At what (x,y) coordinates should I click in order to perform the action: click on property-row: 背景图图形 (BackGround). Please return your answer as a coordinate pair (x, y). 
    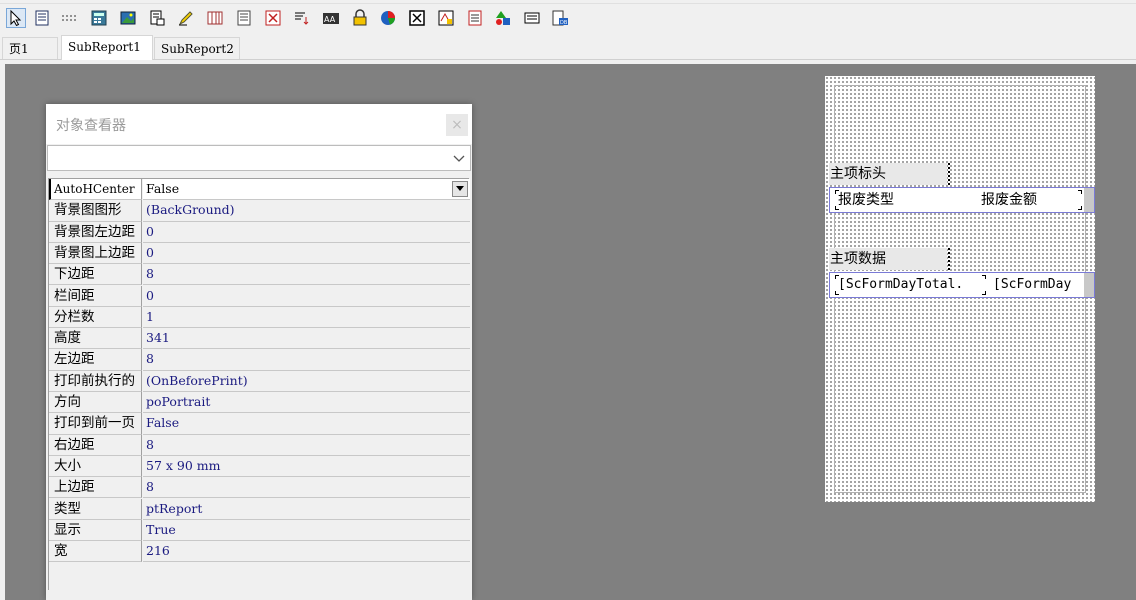
    Looking at the image, I should click on (259, 211).